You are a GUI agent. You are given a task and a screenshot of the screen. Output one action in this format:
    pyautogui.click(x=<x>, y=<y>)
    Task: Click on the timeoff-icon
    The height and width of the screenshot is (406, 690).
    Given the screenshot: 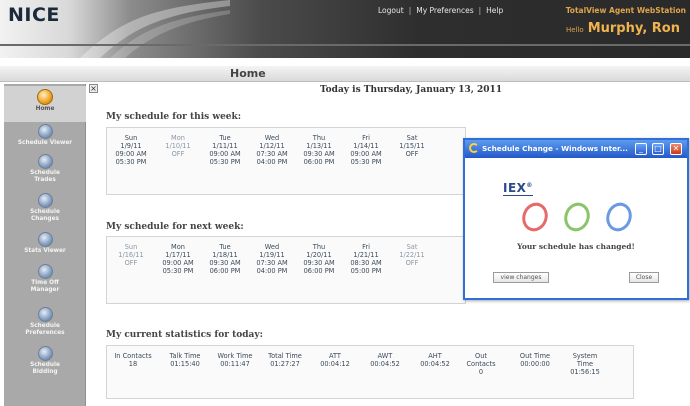 What is the action you would take?
    pyautogui.click(x=45, y=271)
    